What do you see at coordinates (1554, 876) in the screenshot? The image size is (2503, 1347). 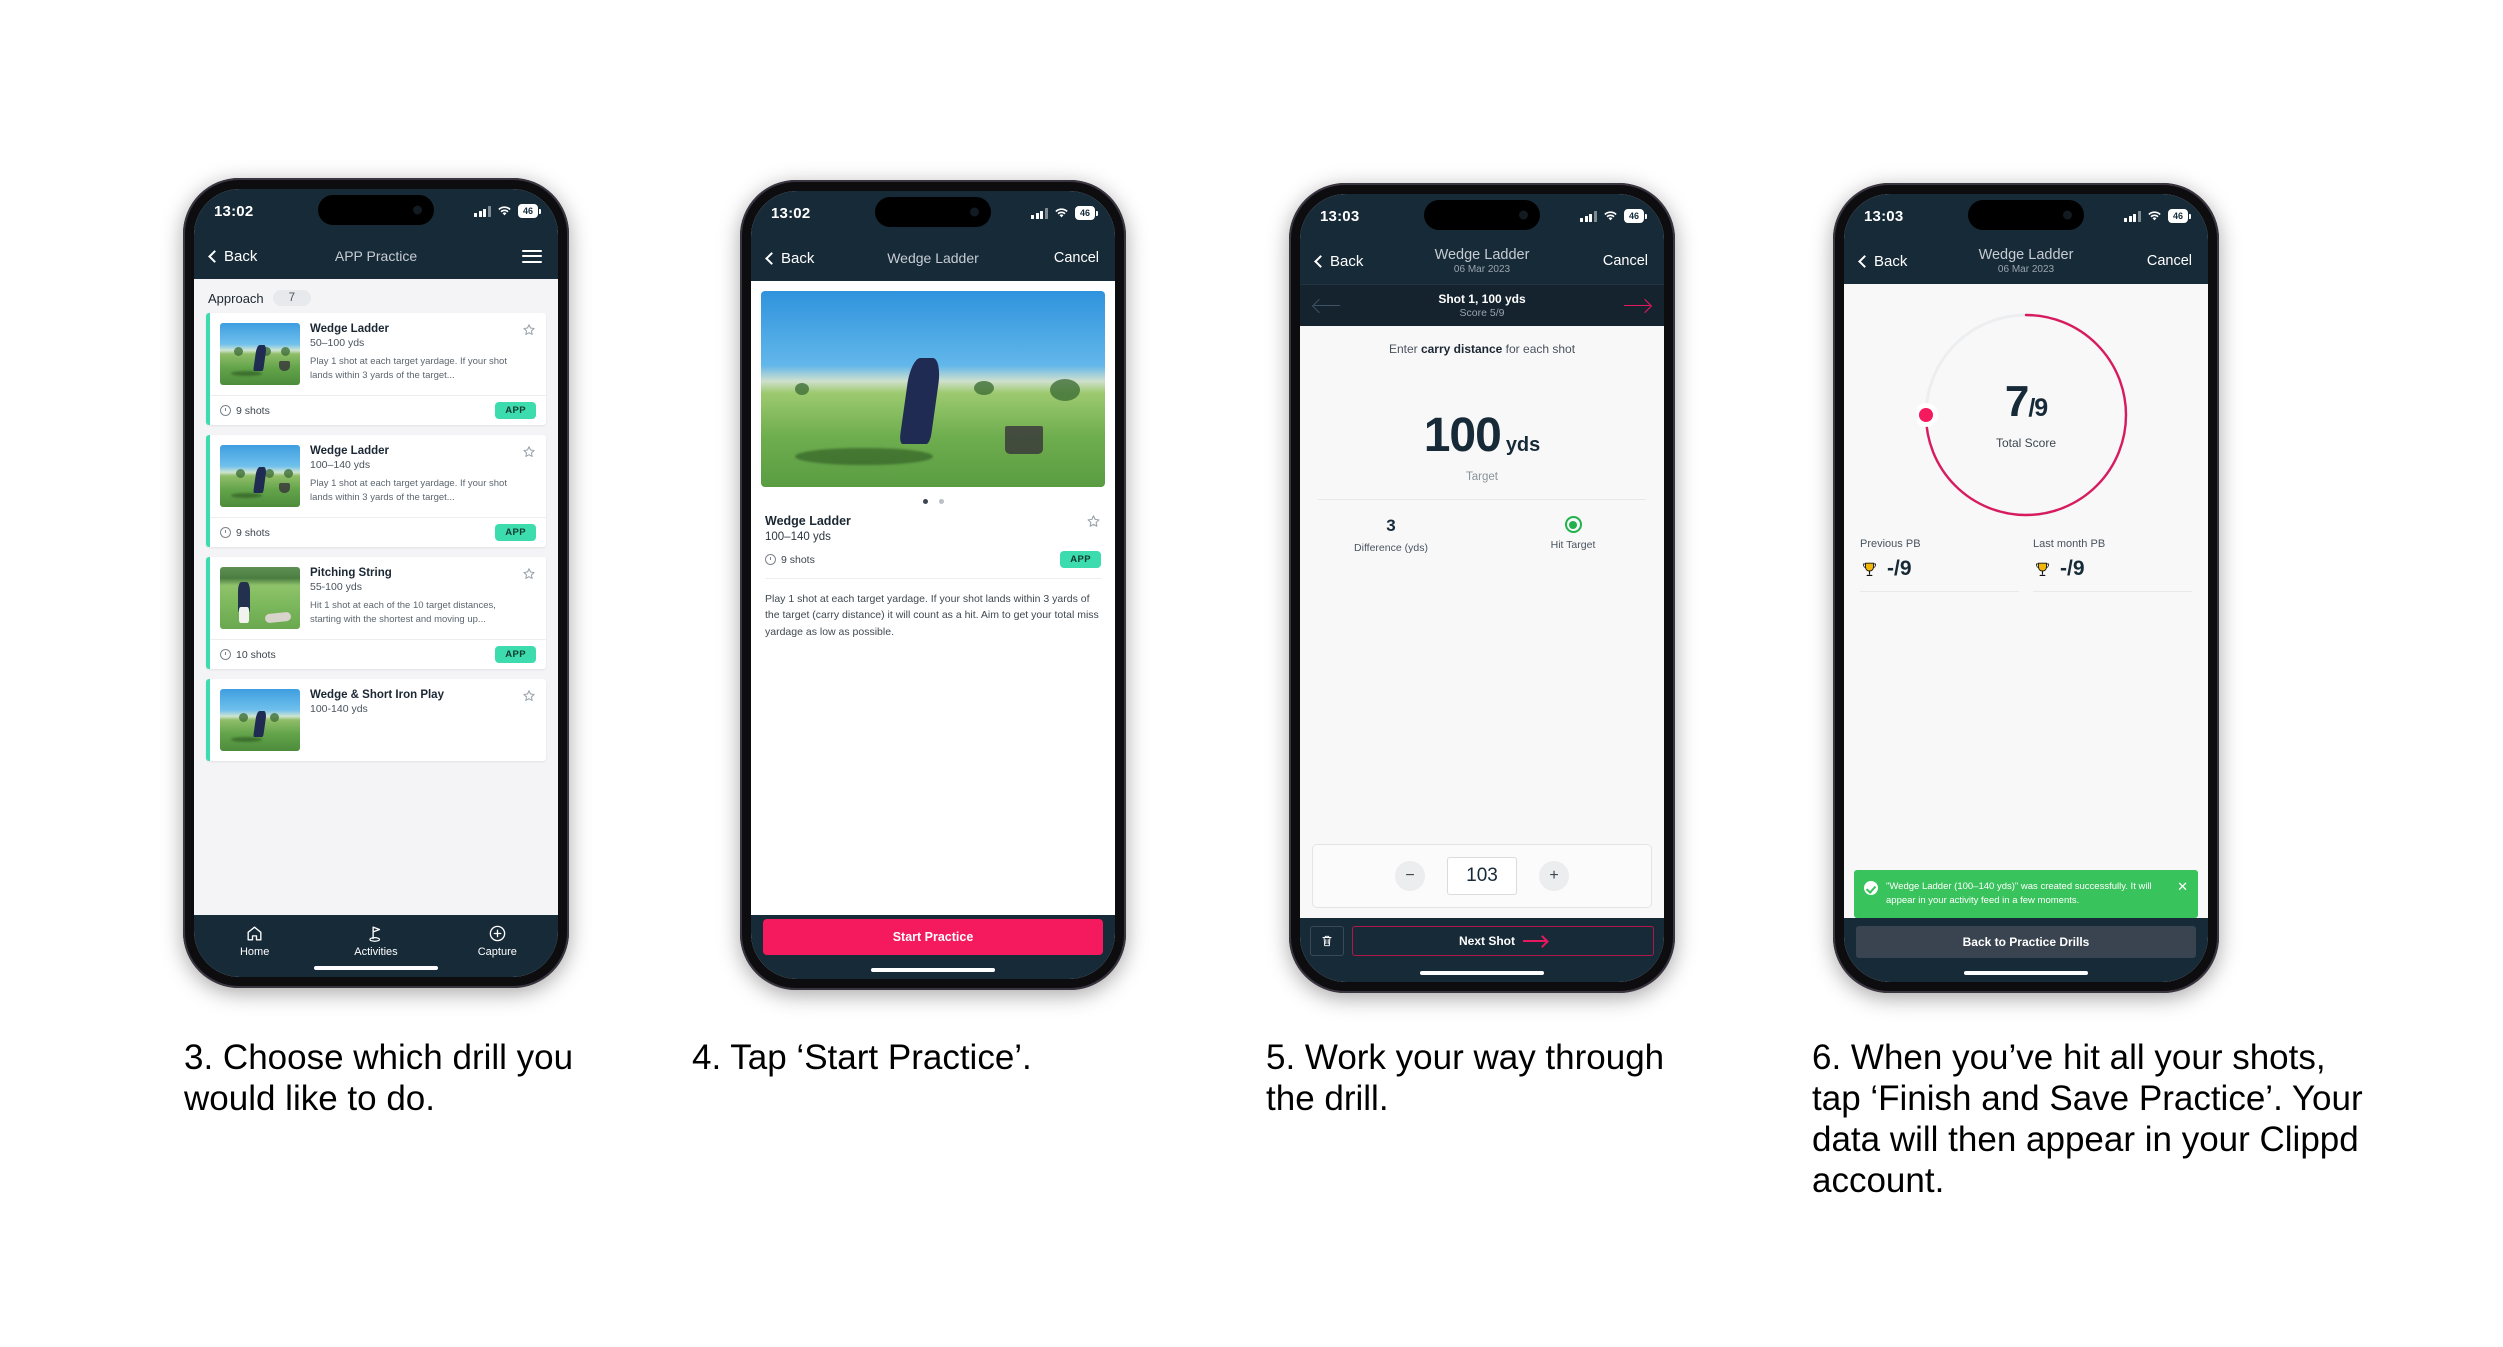 I see `increment-button: +` at bounding box center [1554, 876].